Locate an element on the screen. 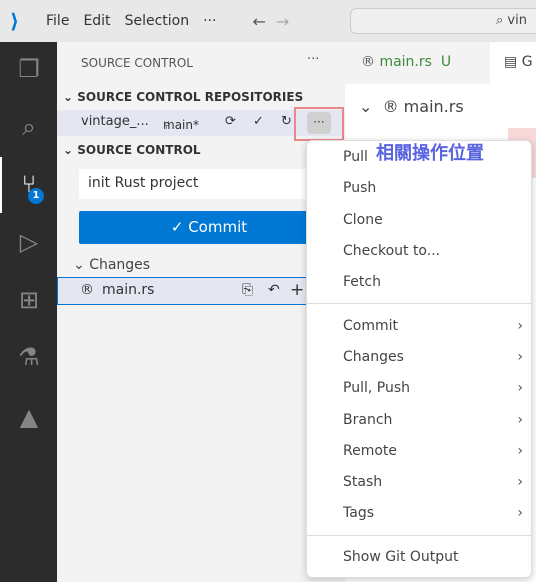 The image size is (536, 582). back-arrow-icon: ← is located at coordinates (258, 21).